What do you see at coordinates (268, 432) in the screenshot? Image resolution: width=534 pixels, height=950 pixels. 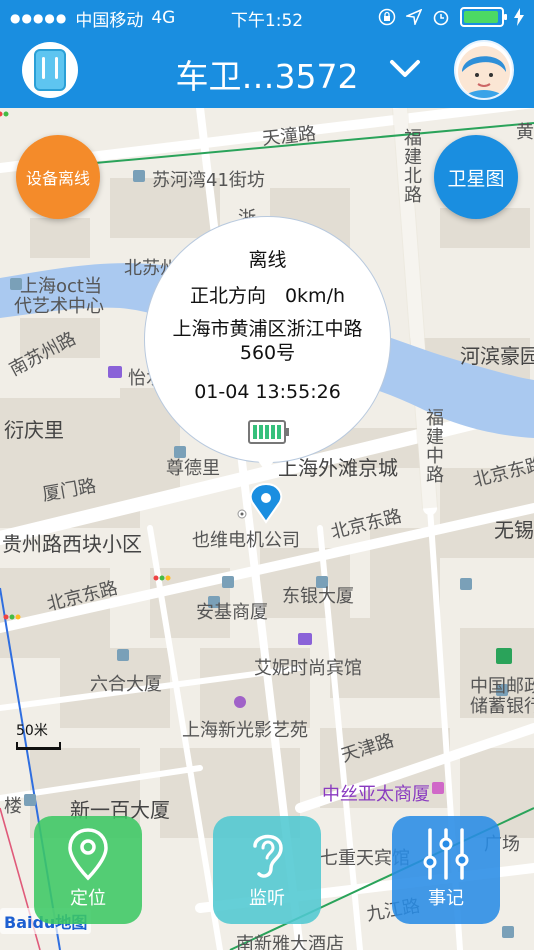 I see `device-battery-icon` at bounding box center [268, 432].